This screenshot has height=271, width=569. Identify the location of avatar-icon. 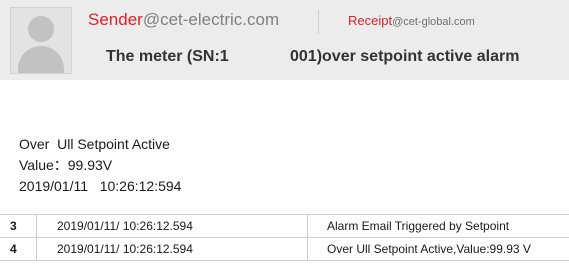
(41, 40).